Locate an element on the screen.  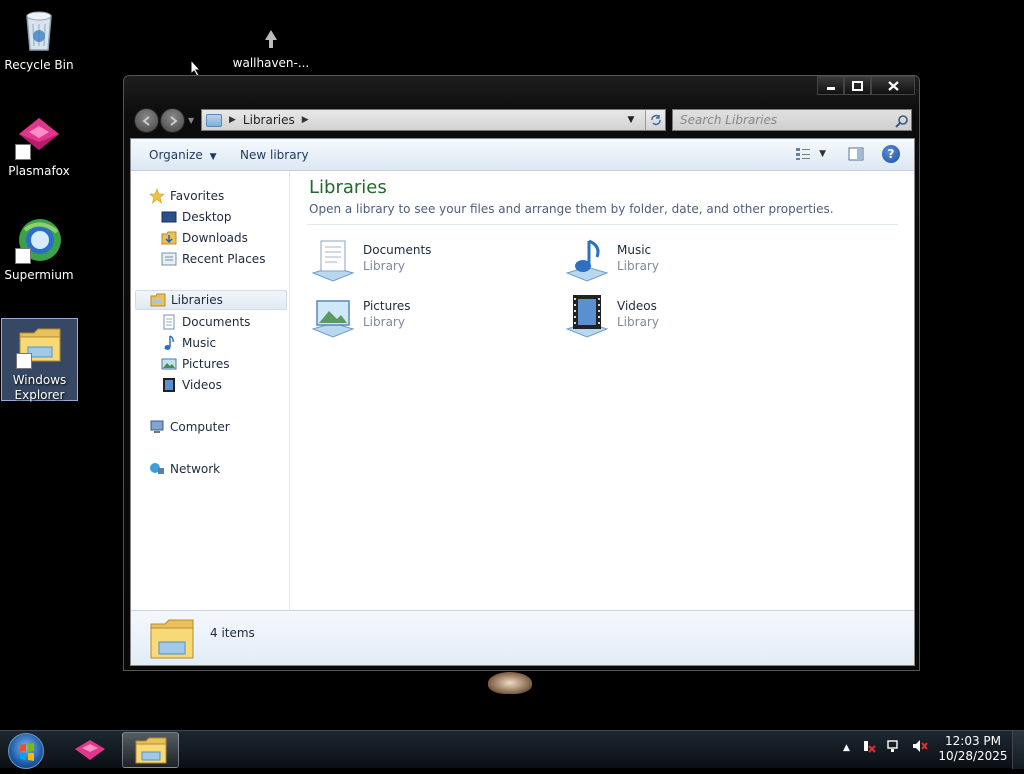
details-pane: 4 items is located at coordinates (522, 637).